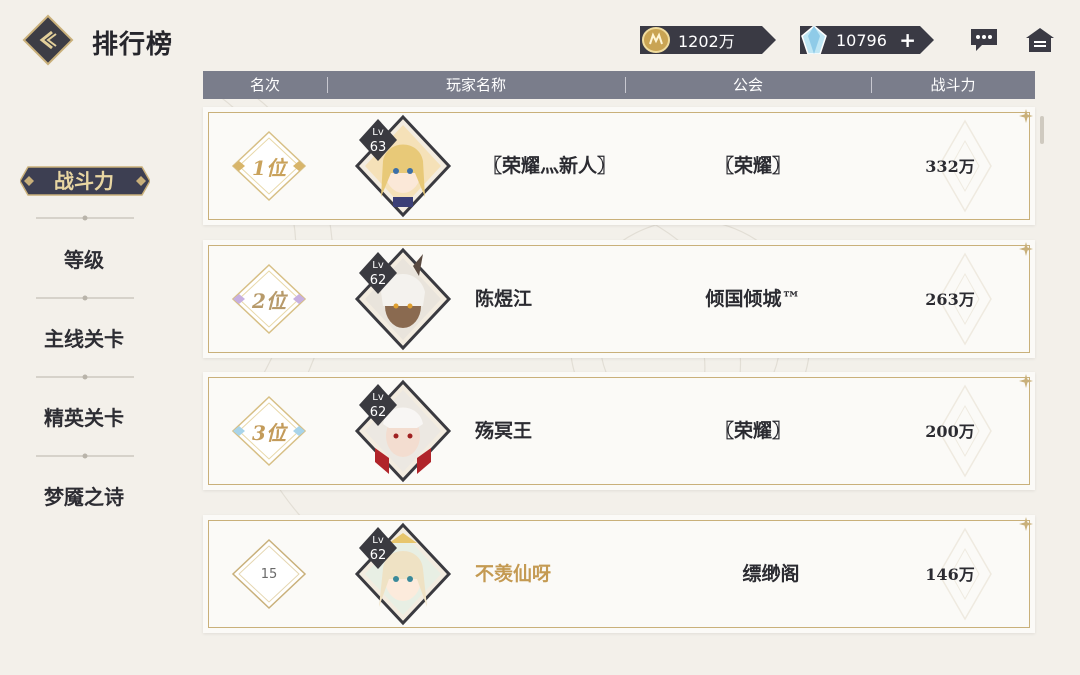 This screenshot has height=675, width=1080. I want to click on combat-power-value: 332万, so click(950, 166).